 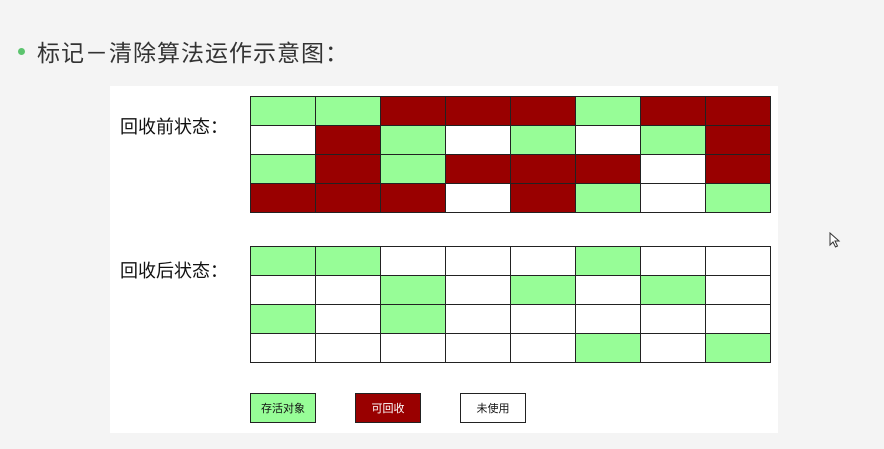 I want to click on legend-item-unused: 未使用, so click(x=493, y=408).